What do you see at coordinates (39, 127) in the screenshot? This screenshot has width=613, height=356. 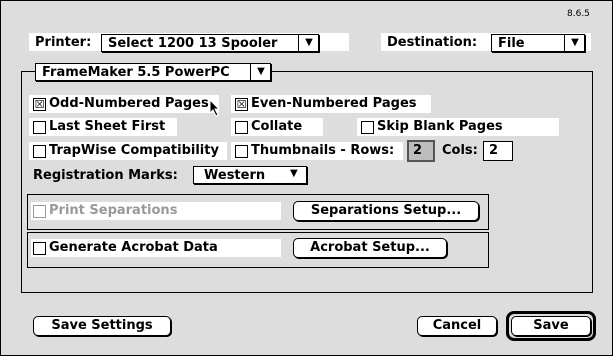 I see `last-sheet-first-checkbox` at bounding box center [39, 127].